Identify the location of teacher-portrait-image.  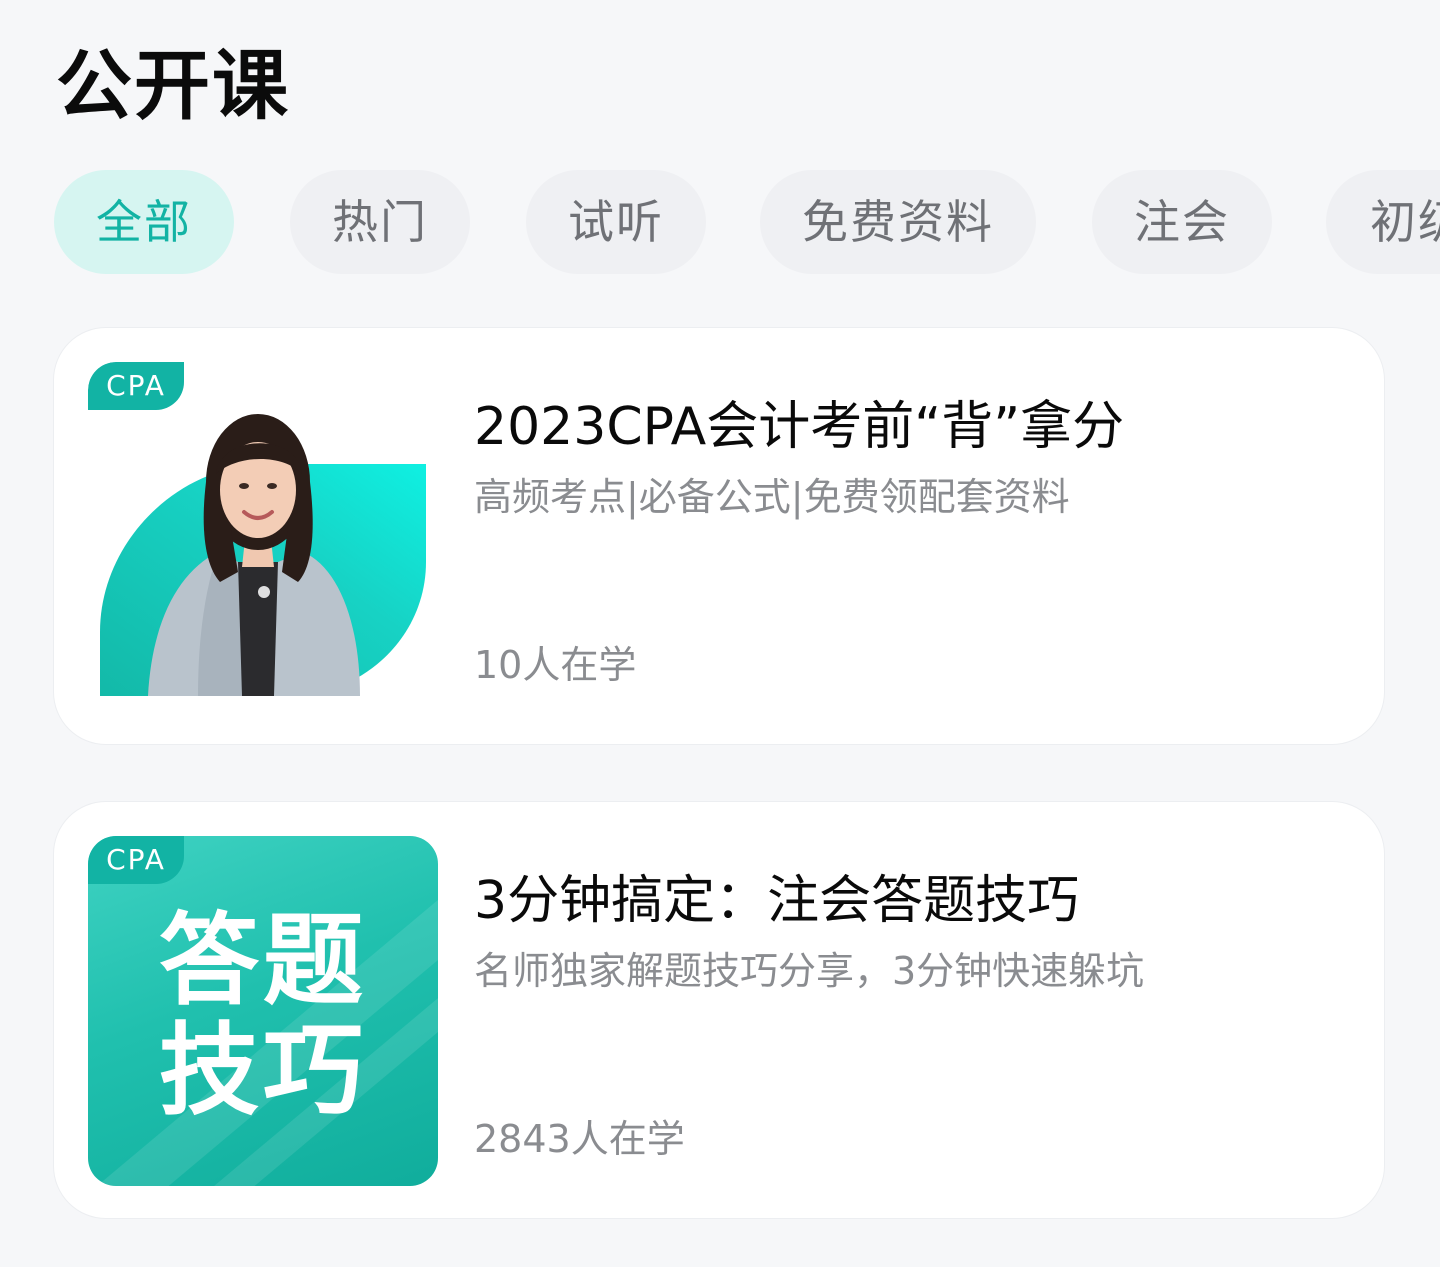
(263, 555).